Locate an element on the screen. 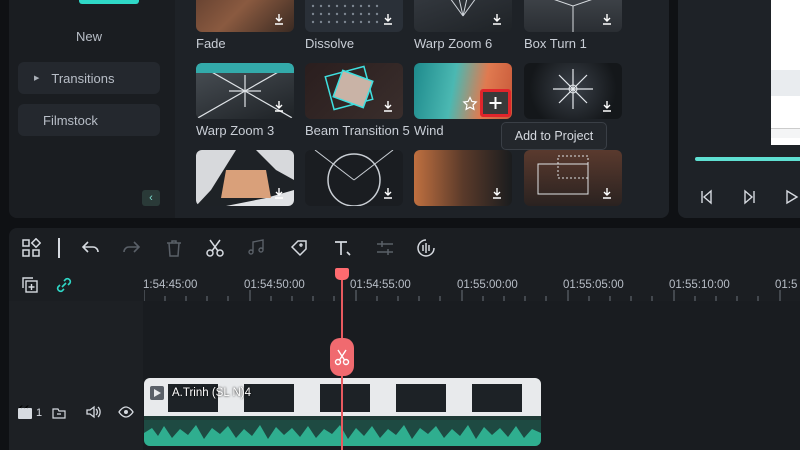 The width and height of the screenshot is (800, 450). sidebar-item-transitions: ▶ Transitions is located at coordinates (89, 78).